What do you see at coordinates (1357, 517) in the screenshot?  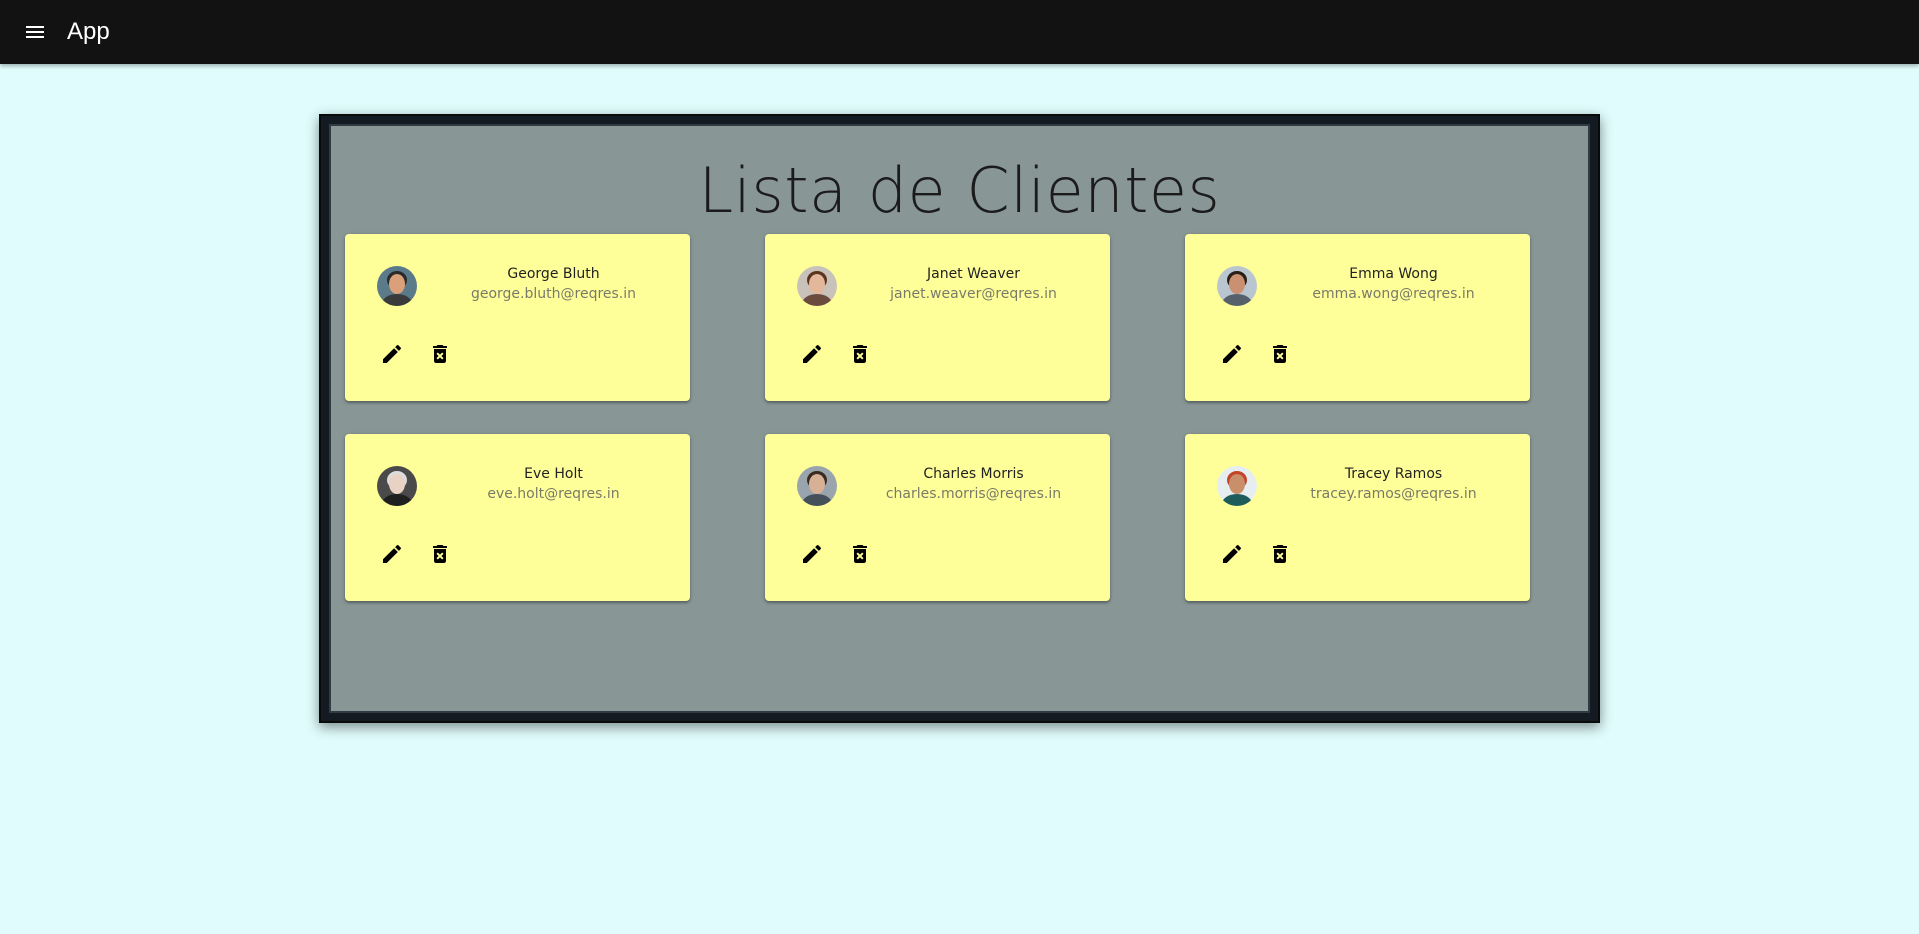 I see `client-card: Tracey Ramos tracey.ramos@reqres.in` at bounding box center [1357, 517].